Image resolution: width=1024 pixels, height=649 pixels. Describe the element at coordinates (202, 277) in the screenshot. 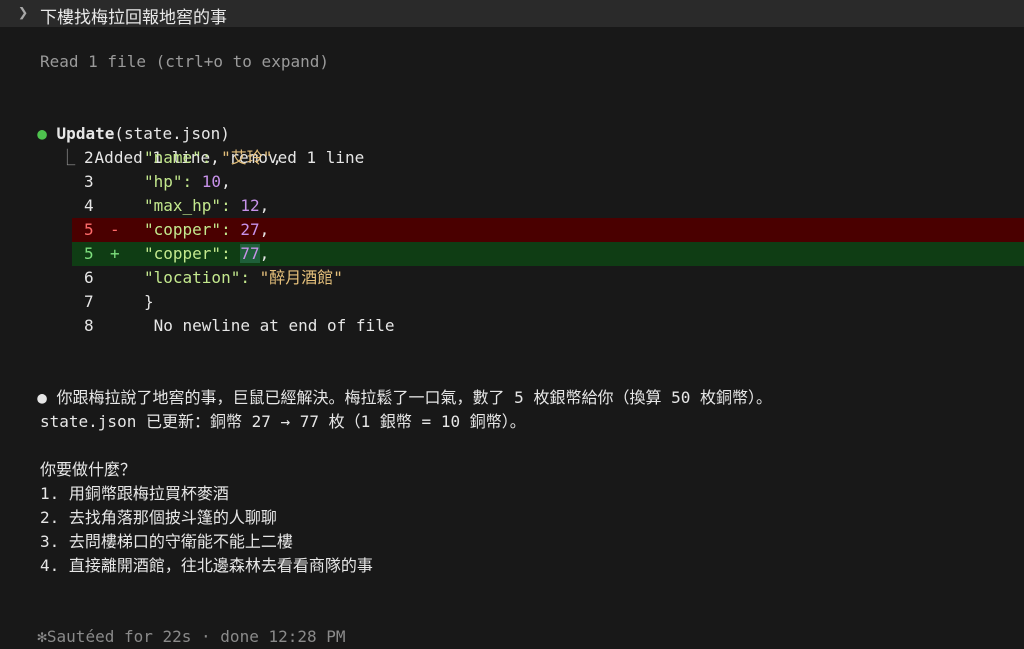

I see `code-key: "location":` at that location.